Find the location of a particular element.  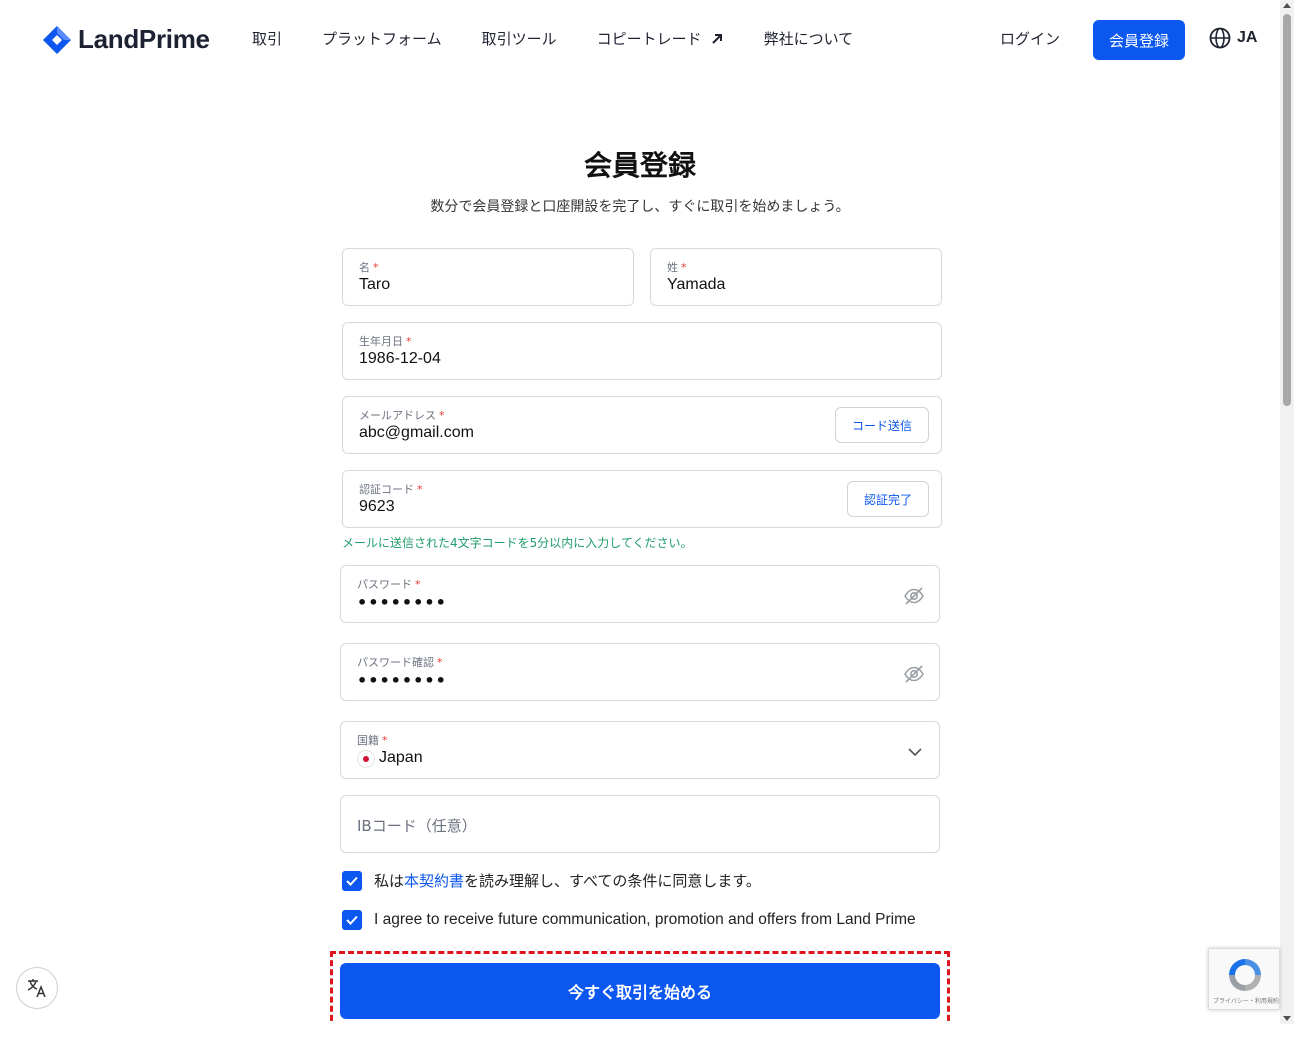

terms-checkbox is located at coordinates (352, 880).